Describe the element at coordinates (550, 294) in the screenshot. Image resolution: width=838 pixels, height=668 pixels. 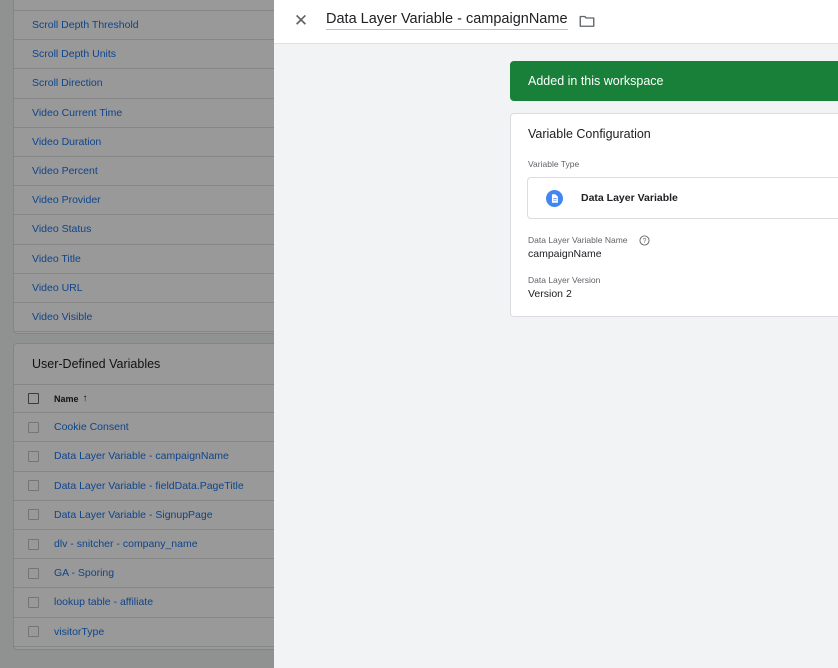
I see `data-layer-version-value: Version 2` at that location.